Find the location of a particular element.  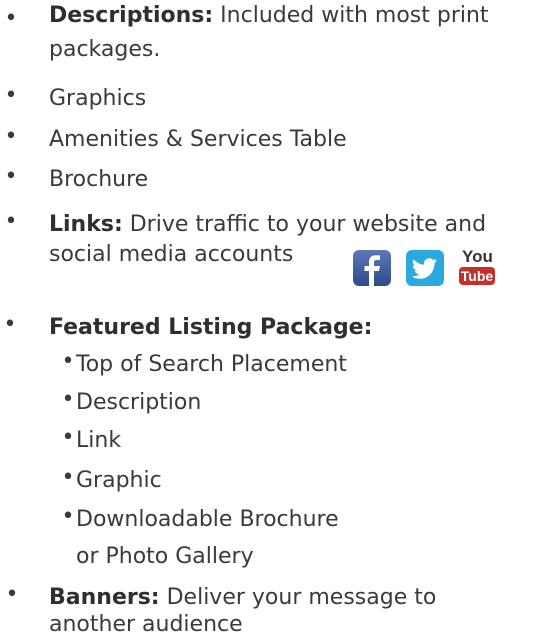

youtube-icon: You Tube is located at coordinates (477, 267).